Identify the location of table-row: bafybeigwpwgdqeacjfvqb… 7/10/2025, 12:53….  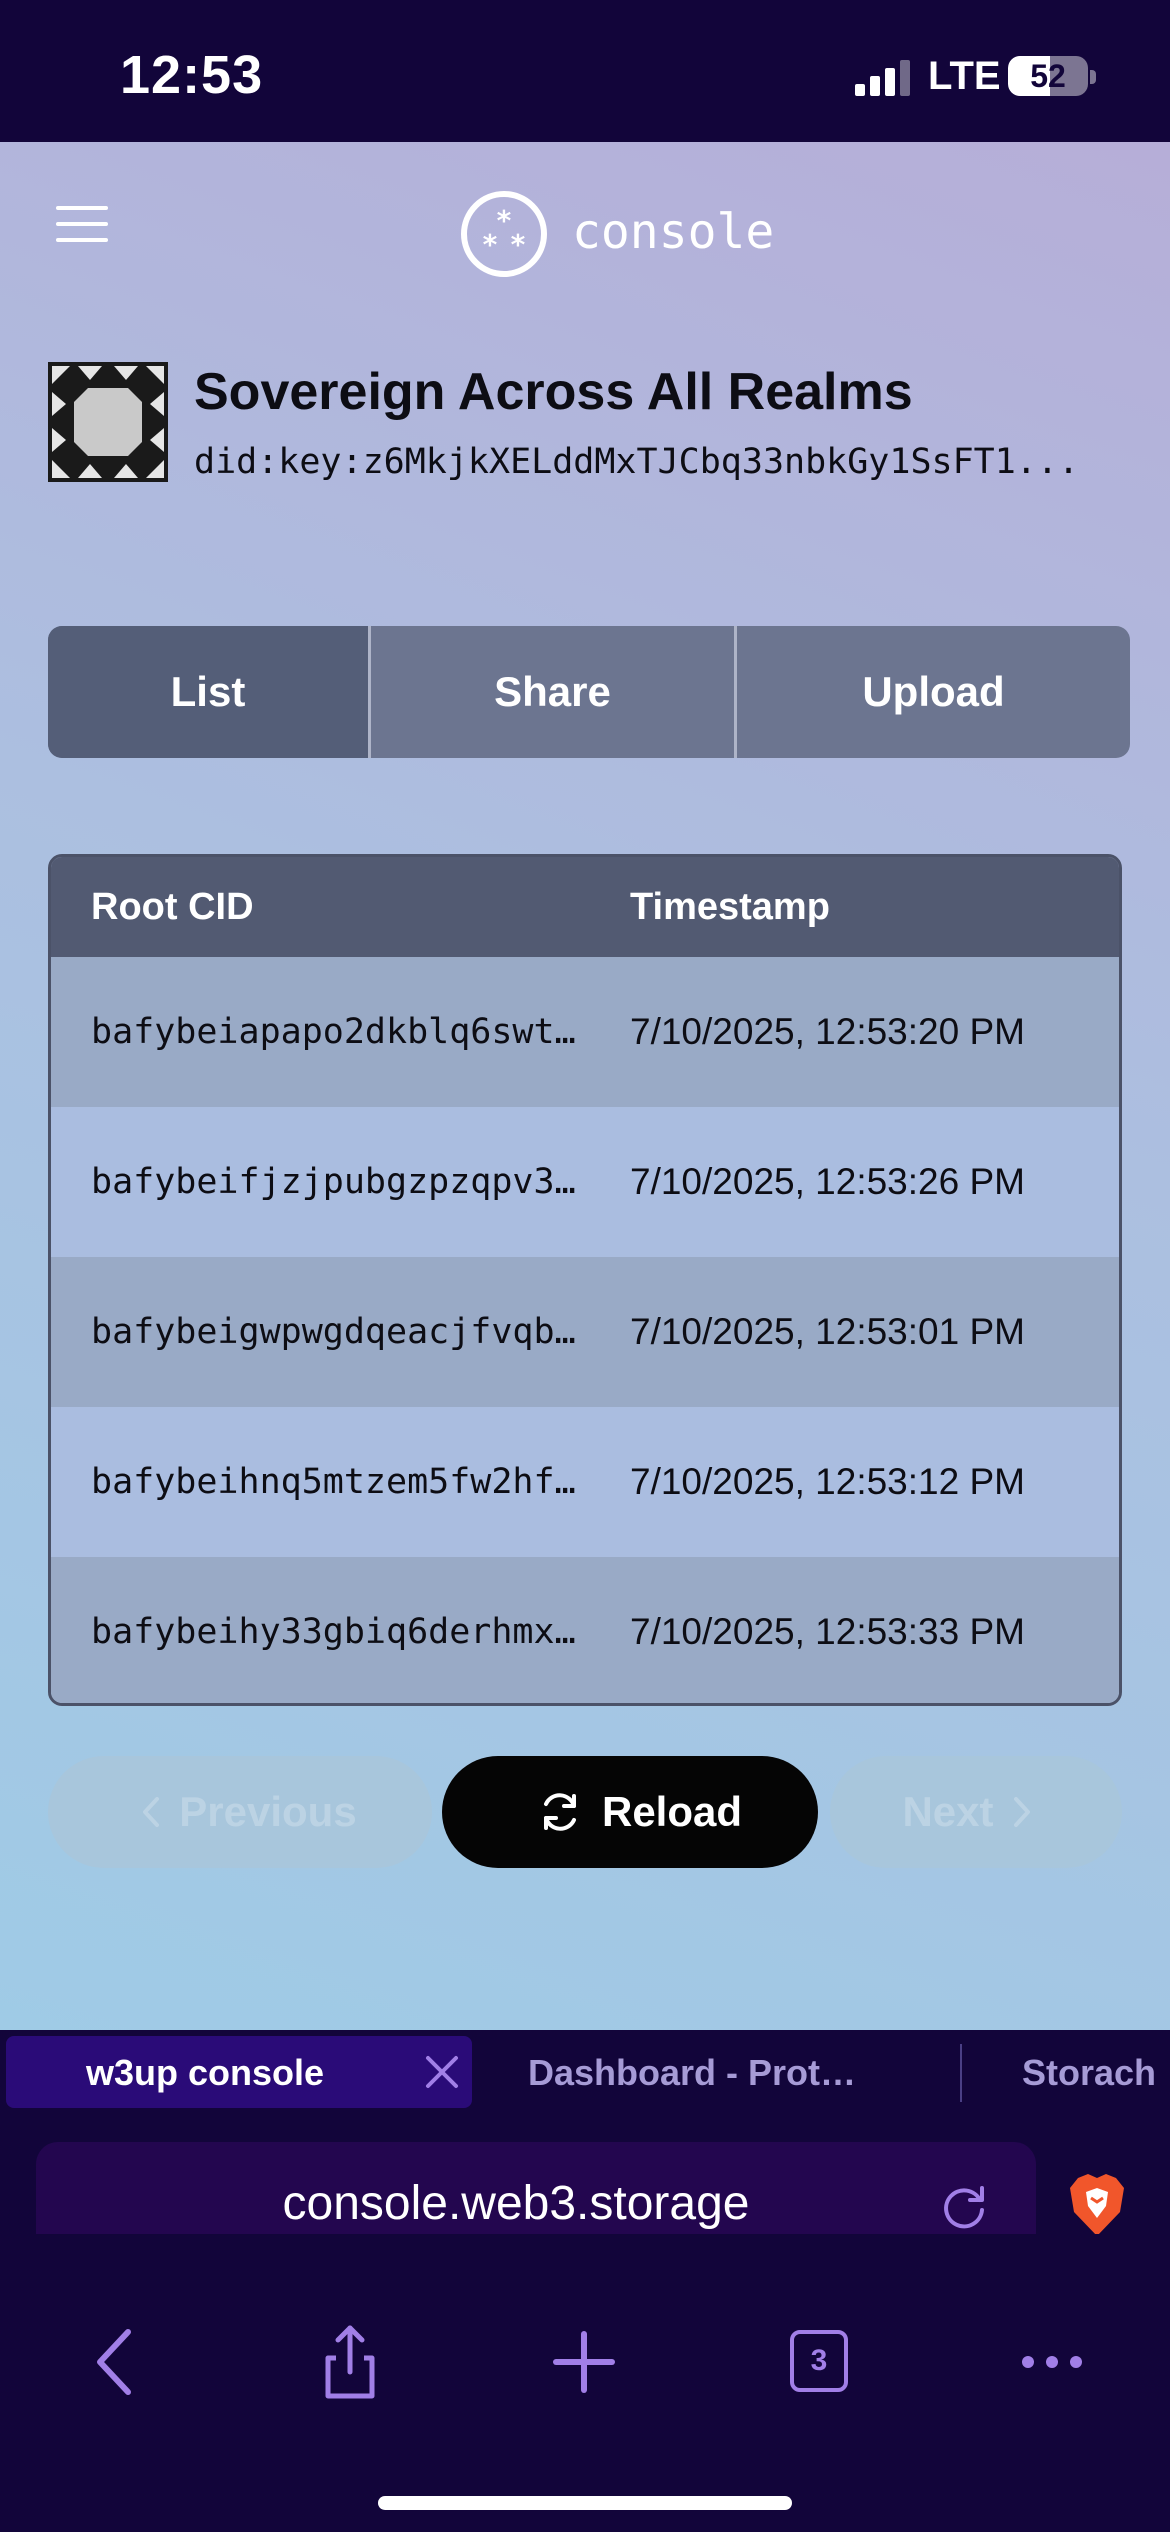
(585, 1332).